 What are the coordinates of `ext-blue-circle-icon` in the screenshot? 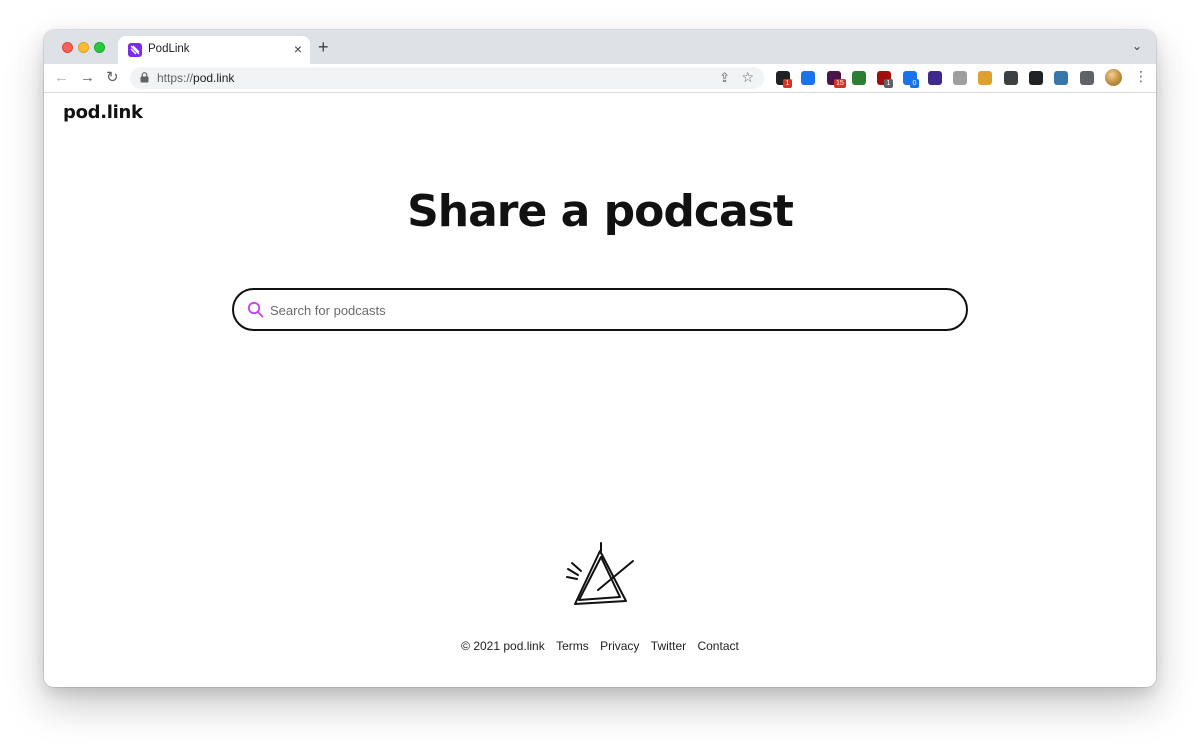 It's located at (808, 78).